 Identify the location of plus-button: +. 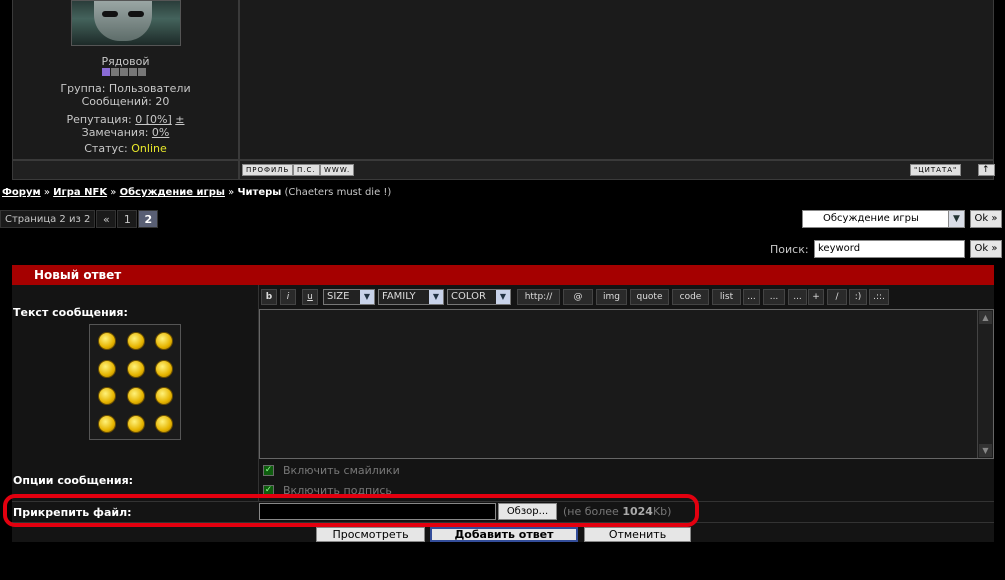
(816, 297).